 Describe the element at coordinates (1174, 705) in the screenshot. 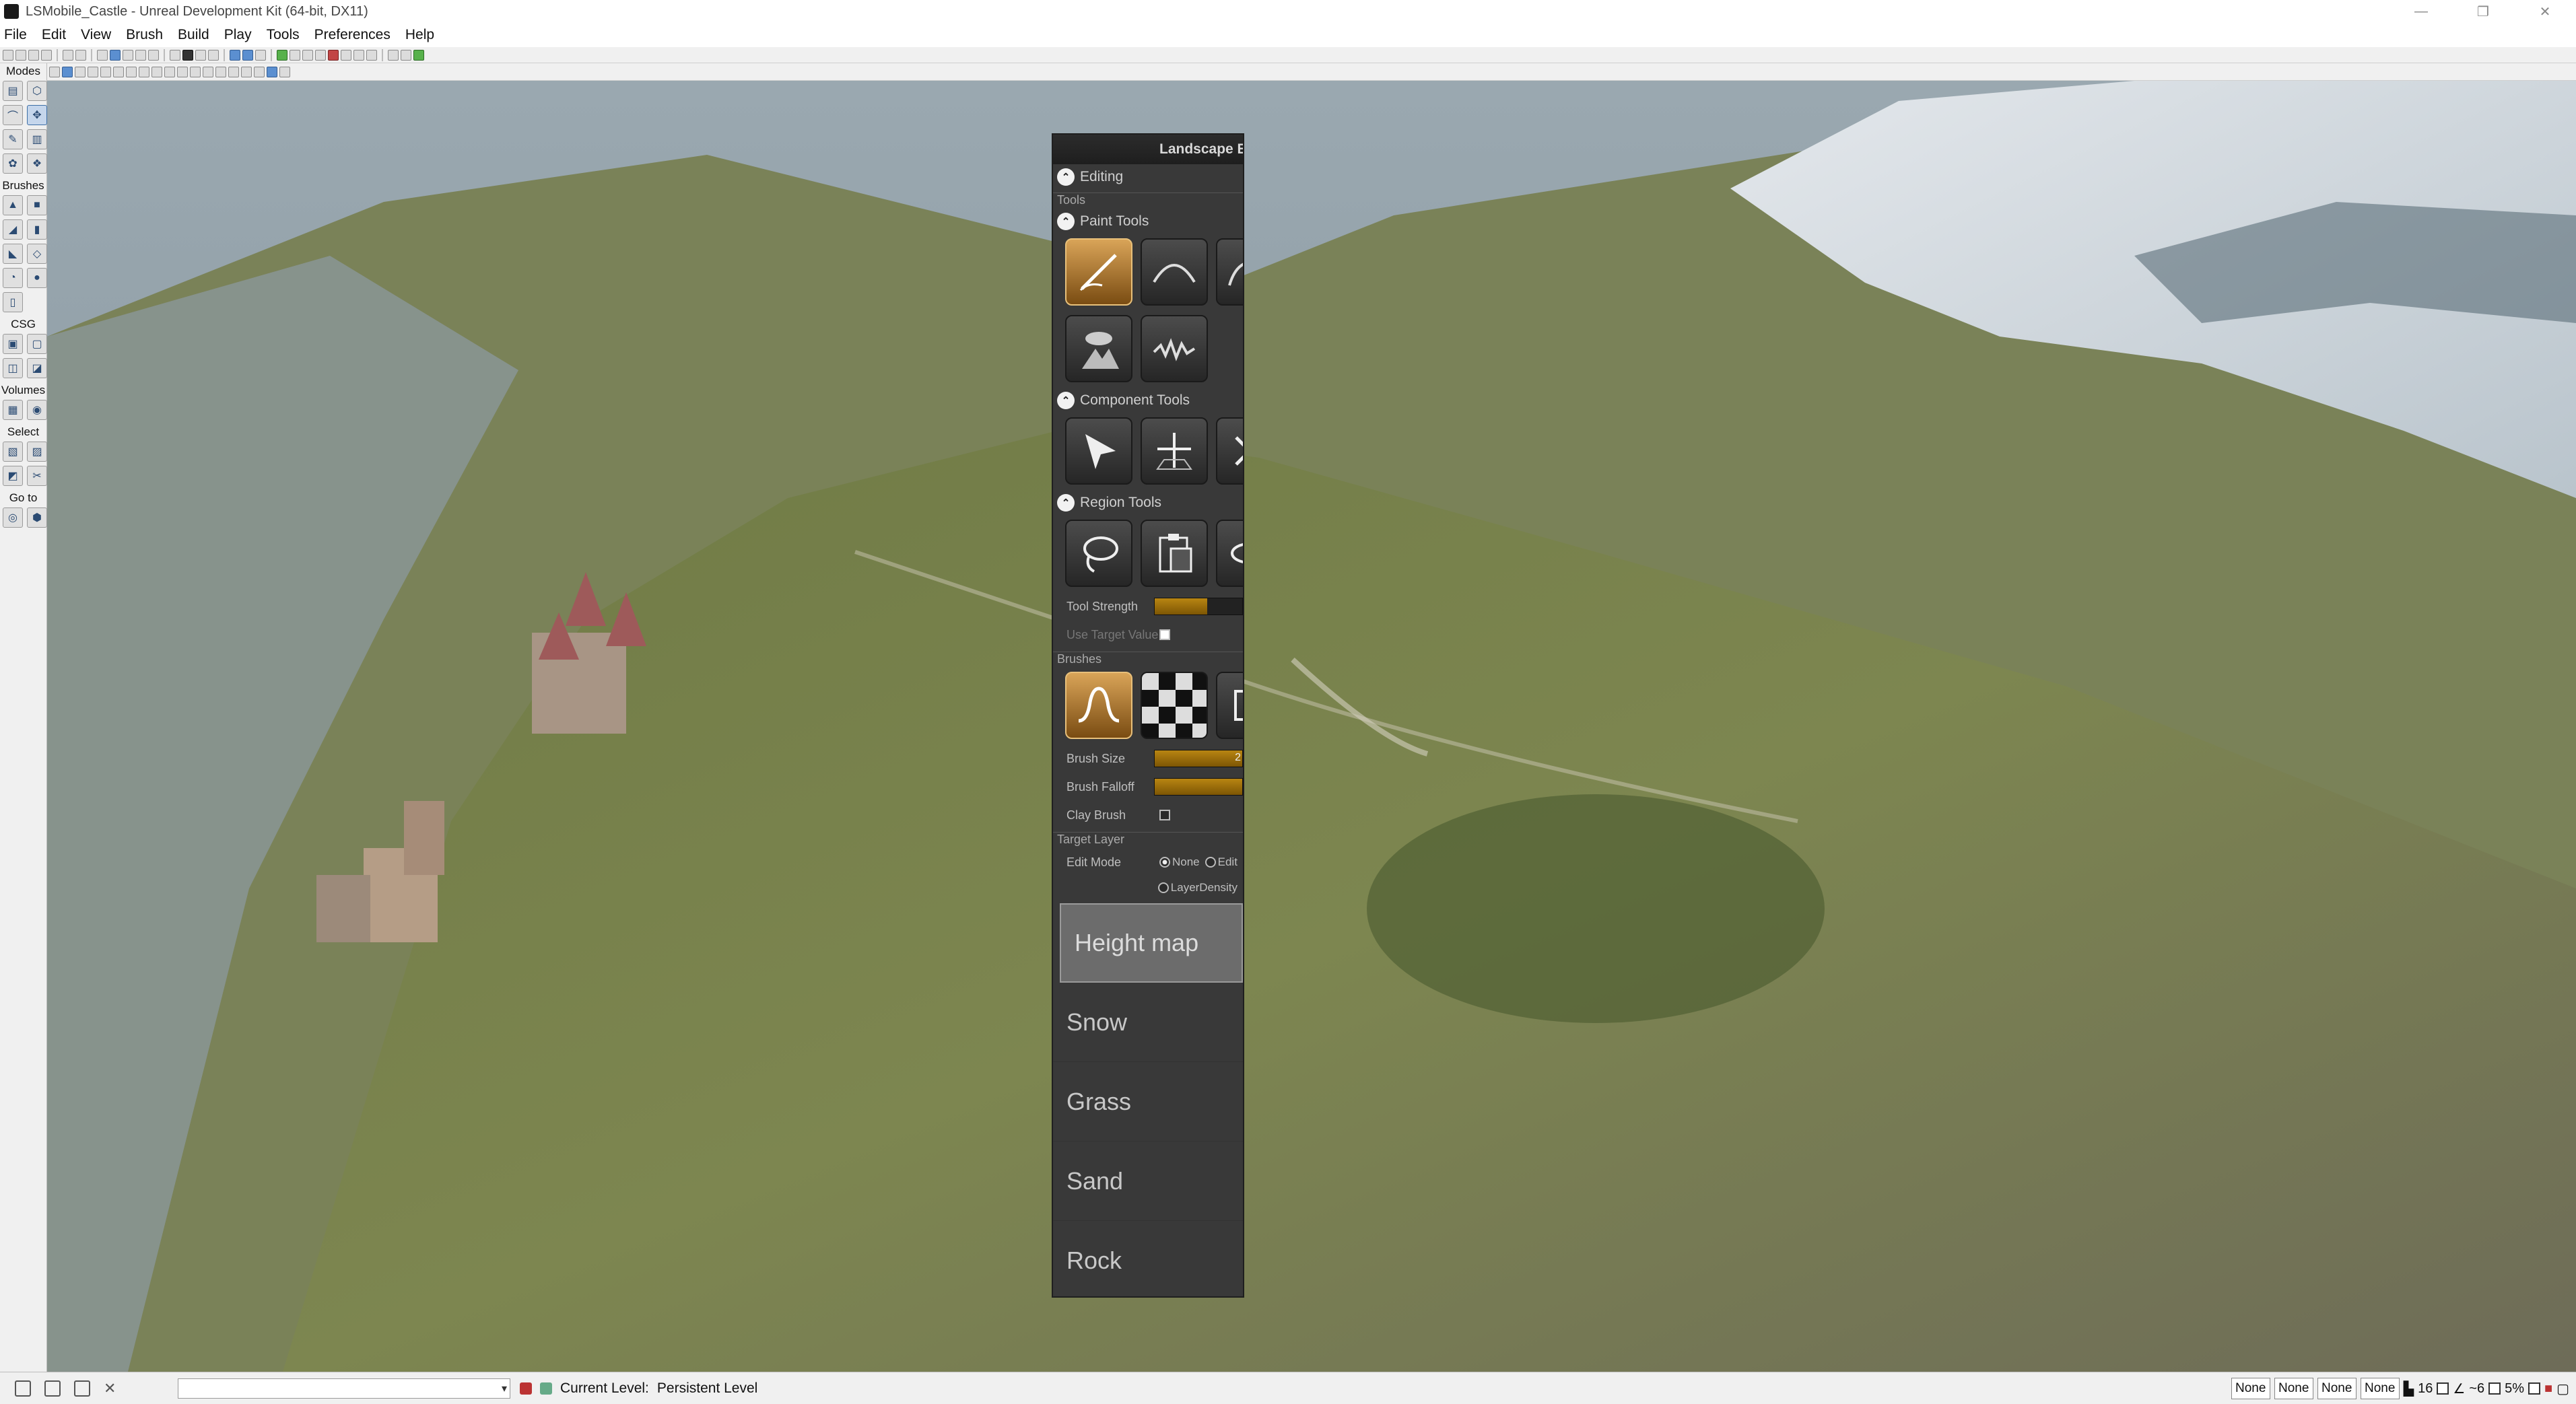

I see `alpha-brush-button` at that location.